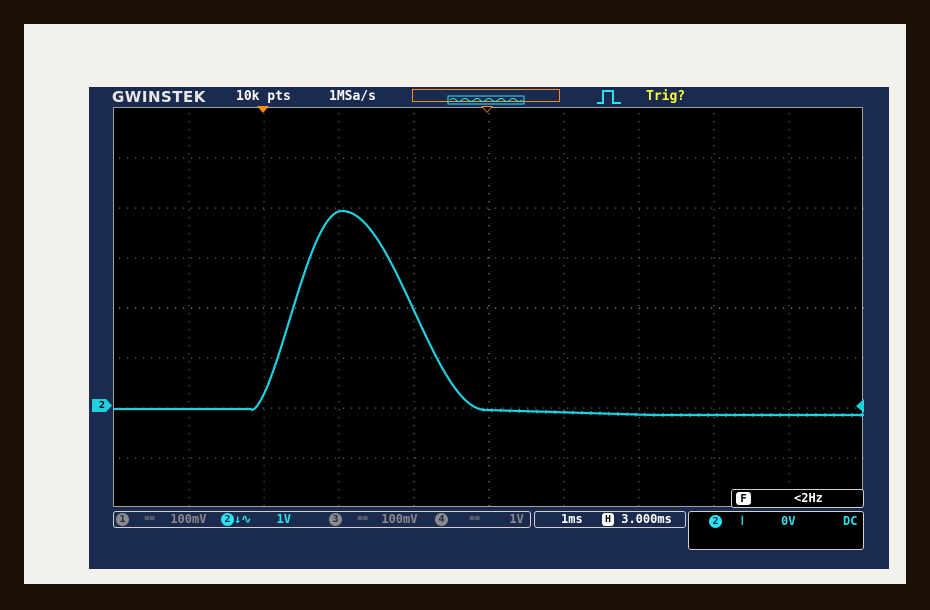  What do you see at coordinates (283, 519) in the screenshot?
I see `ch2-scale: 1V` at bounding box center [283, 519].